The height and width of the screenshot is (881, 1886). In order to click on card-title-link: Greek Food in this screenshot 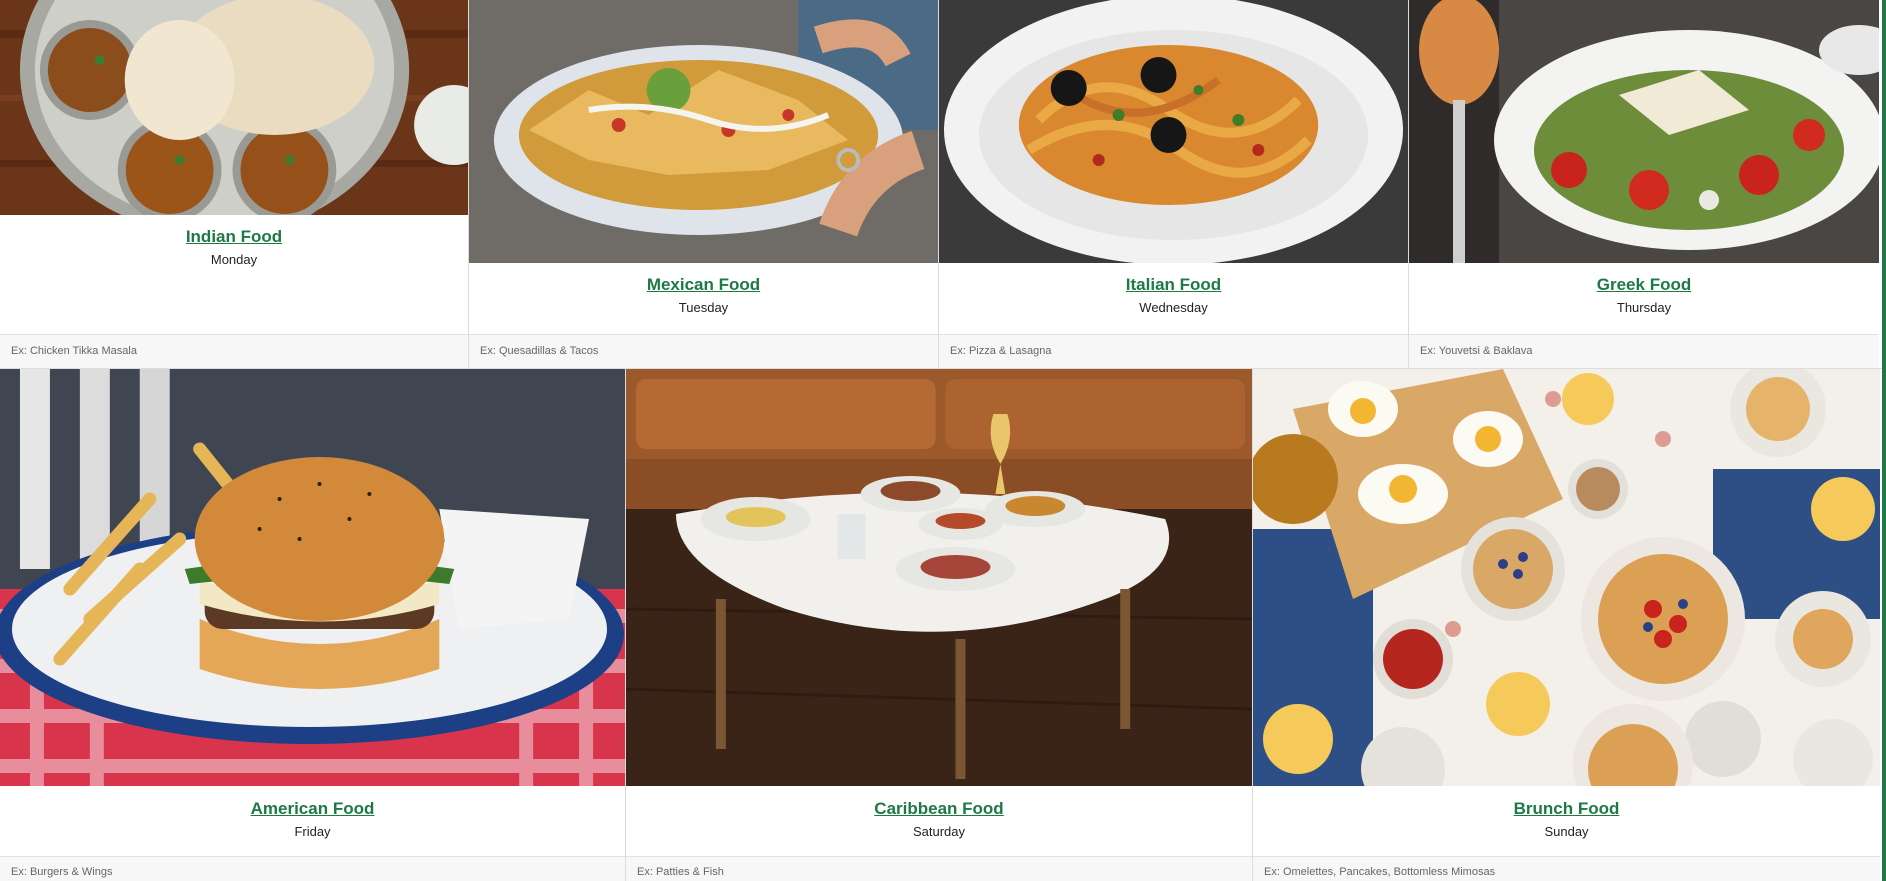, I will do `click(1644, 285)`.